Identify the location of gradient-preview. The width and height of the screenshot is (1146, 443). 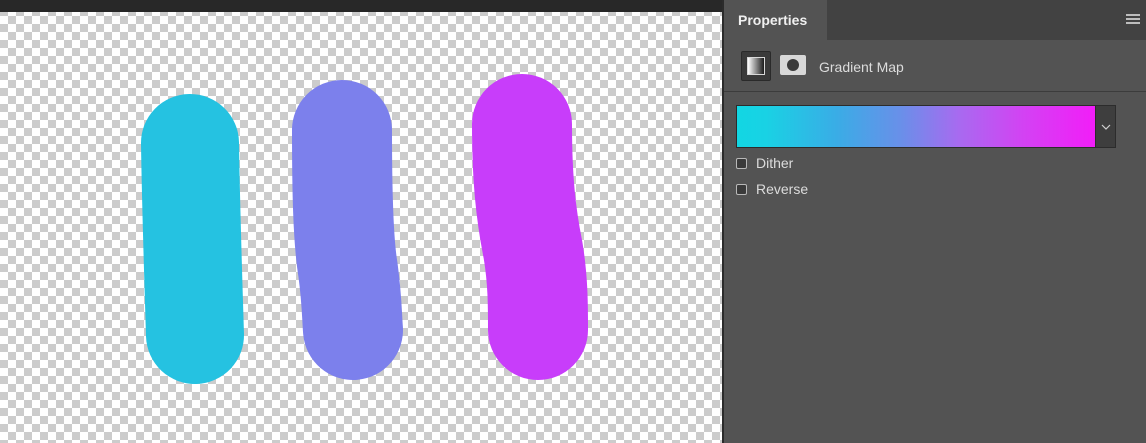
(916, 126).